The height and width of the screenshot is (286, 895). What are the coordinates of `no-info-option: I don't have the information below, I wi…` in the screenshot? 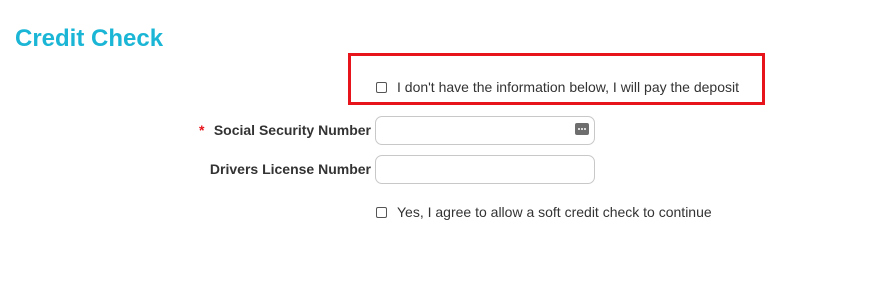 It's located at (557, 87).